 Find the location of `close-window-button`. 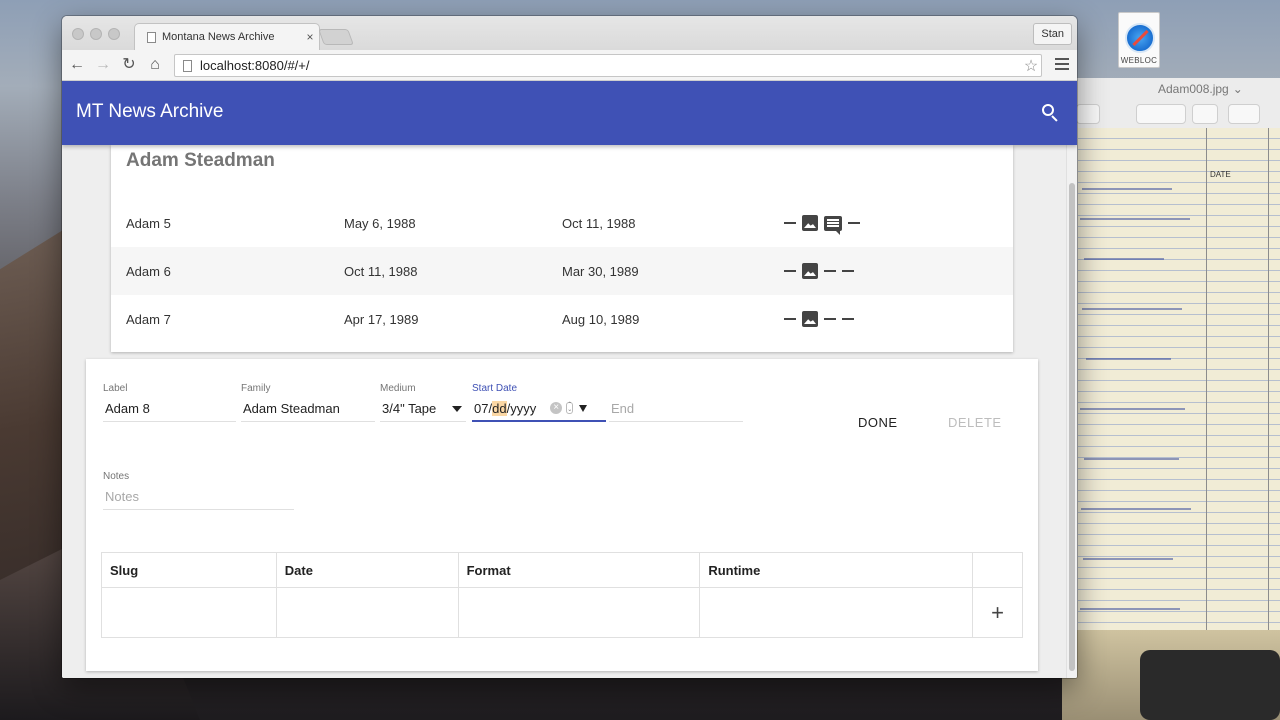

close-window-button is located at coordinates (78, 34).